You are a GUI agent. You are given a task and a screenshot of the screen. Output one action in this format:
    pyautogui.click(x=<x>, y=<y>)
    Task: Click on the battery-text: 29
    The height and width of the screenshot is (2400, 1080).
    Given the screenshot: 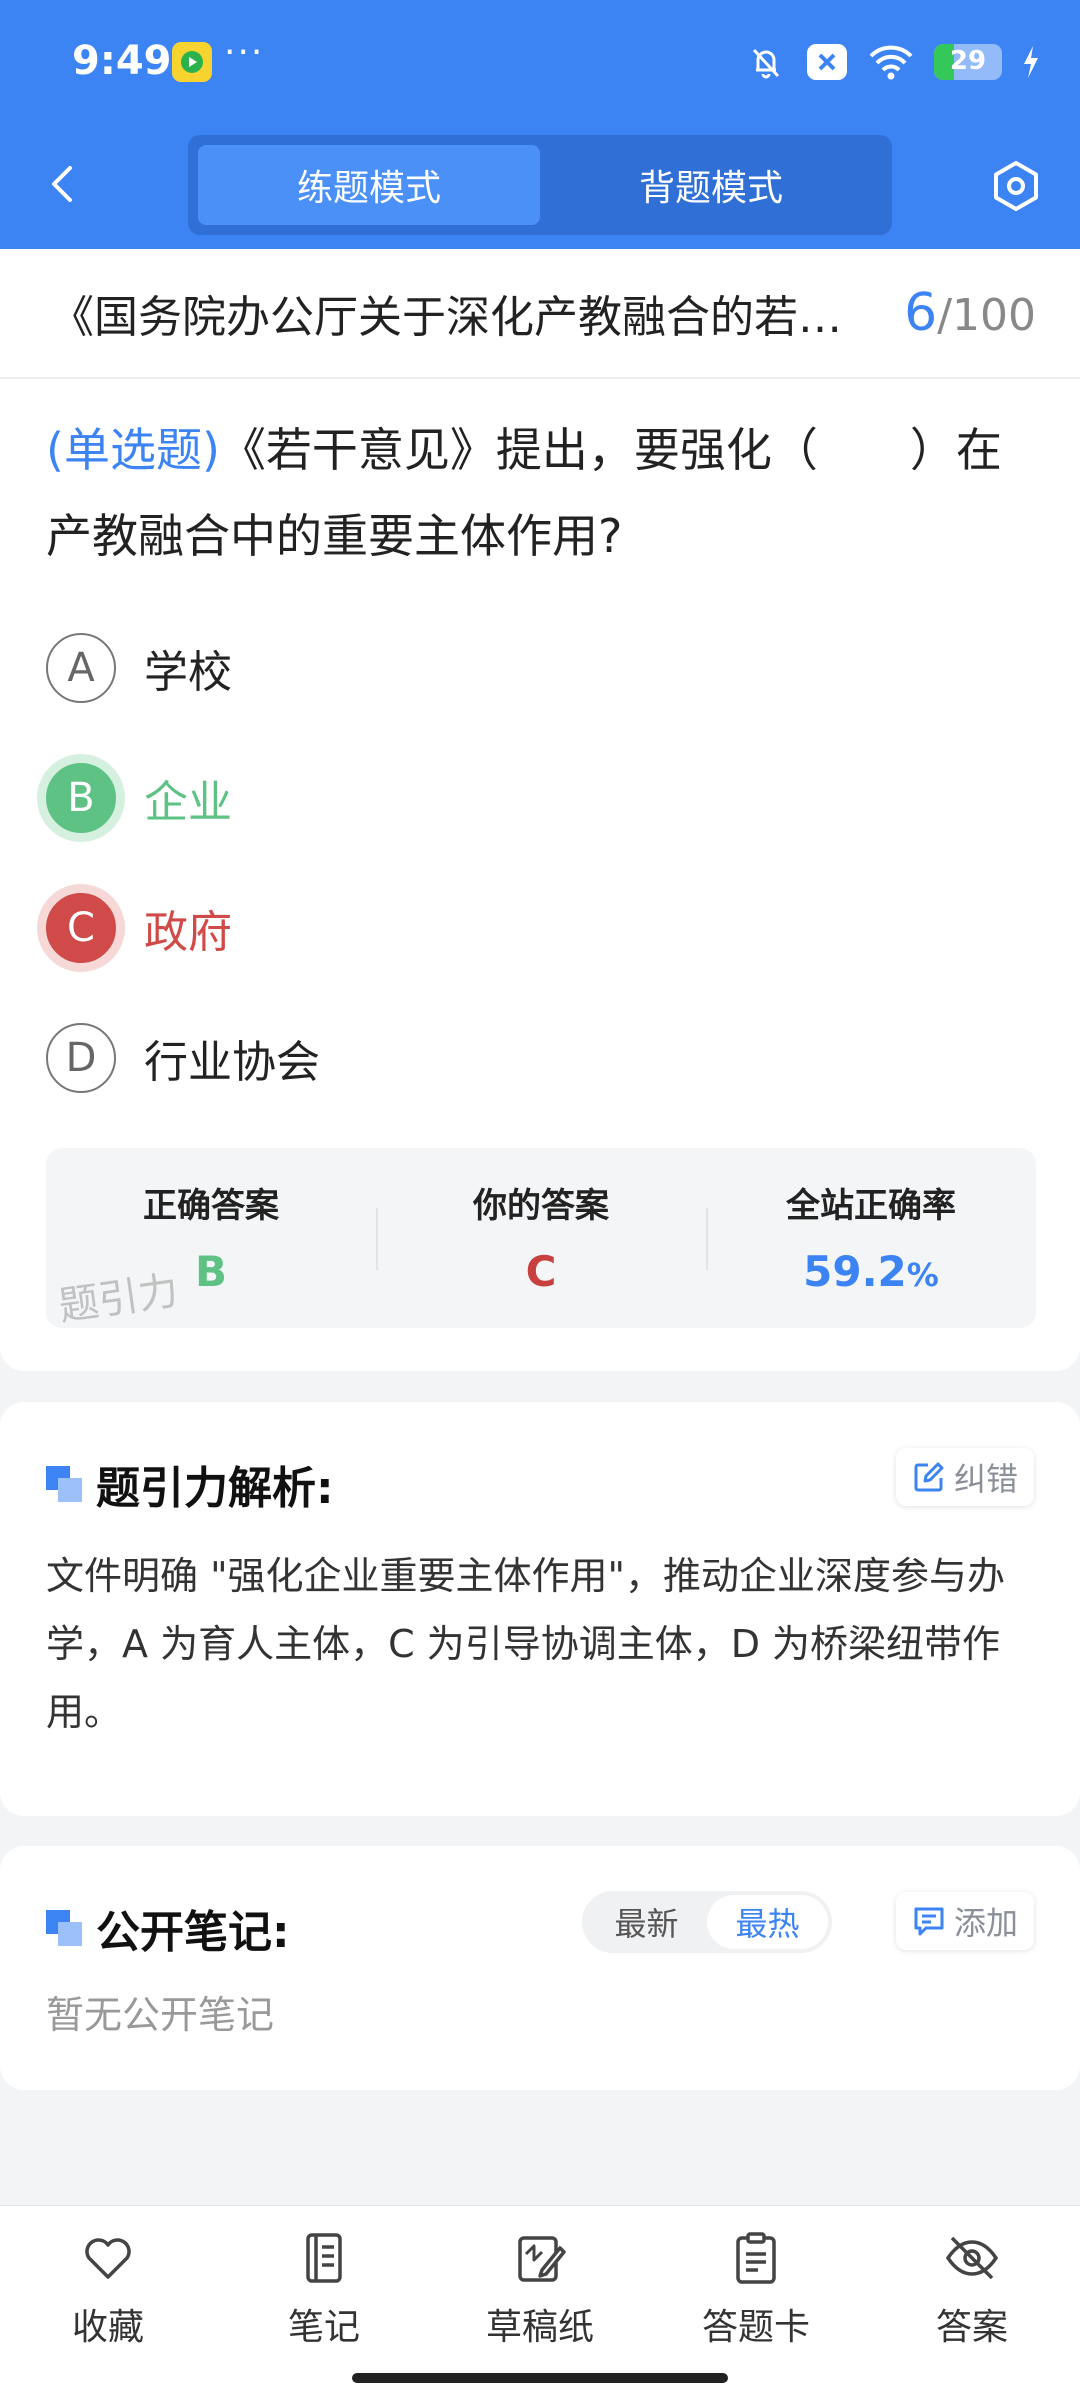 What is the action you would take?
    pyautogui.click(x=968, y=61)
    